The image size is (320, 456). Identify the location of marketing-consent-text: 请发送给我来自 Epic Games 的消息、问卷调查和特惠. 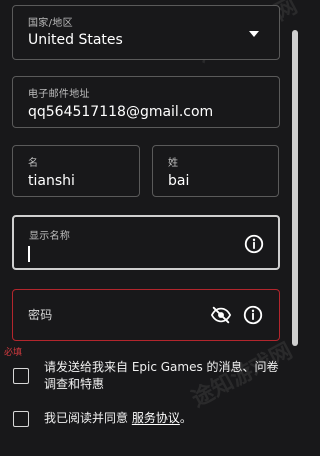
(161, 375).